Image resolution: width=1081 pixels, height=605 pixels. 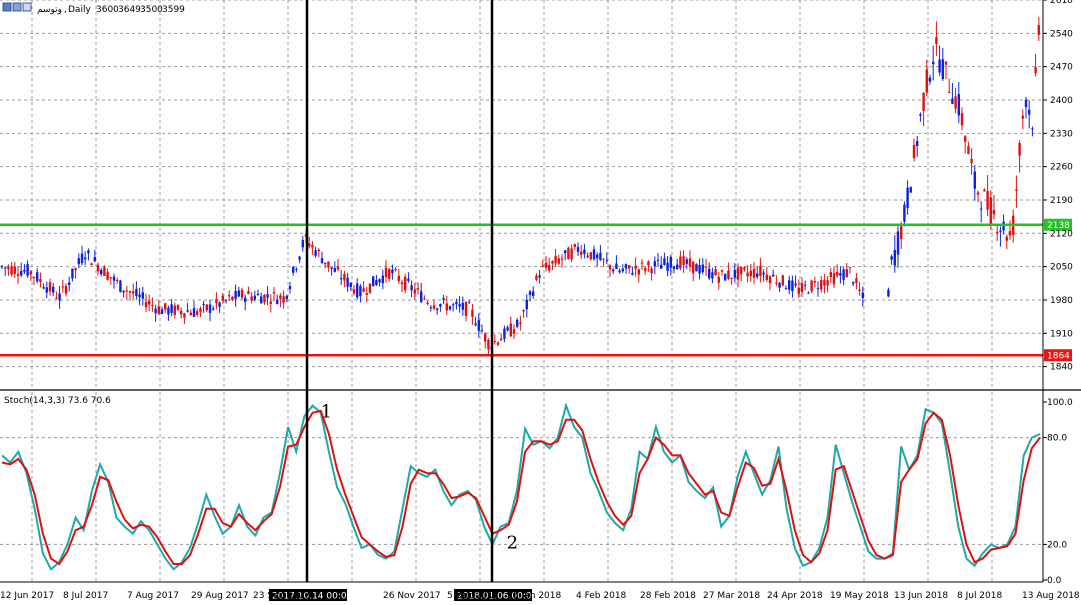 I want to click on chart-window-icon, so click(x=7, y=7).